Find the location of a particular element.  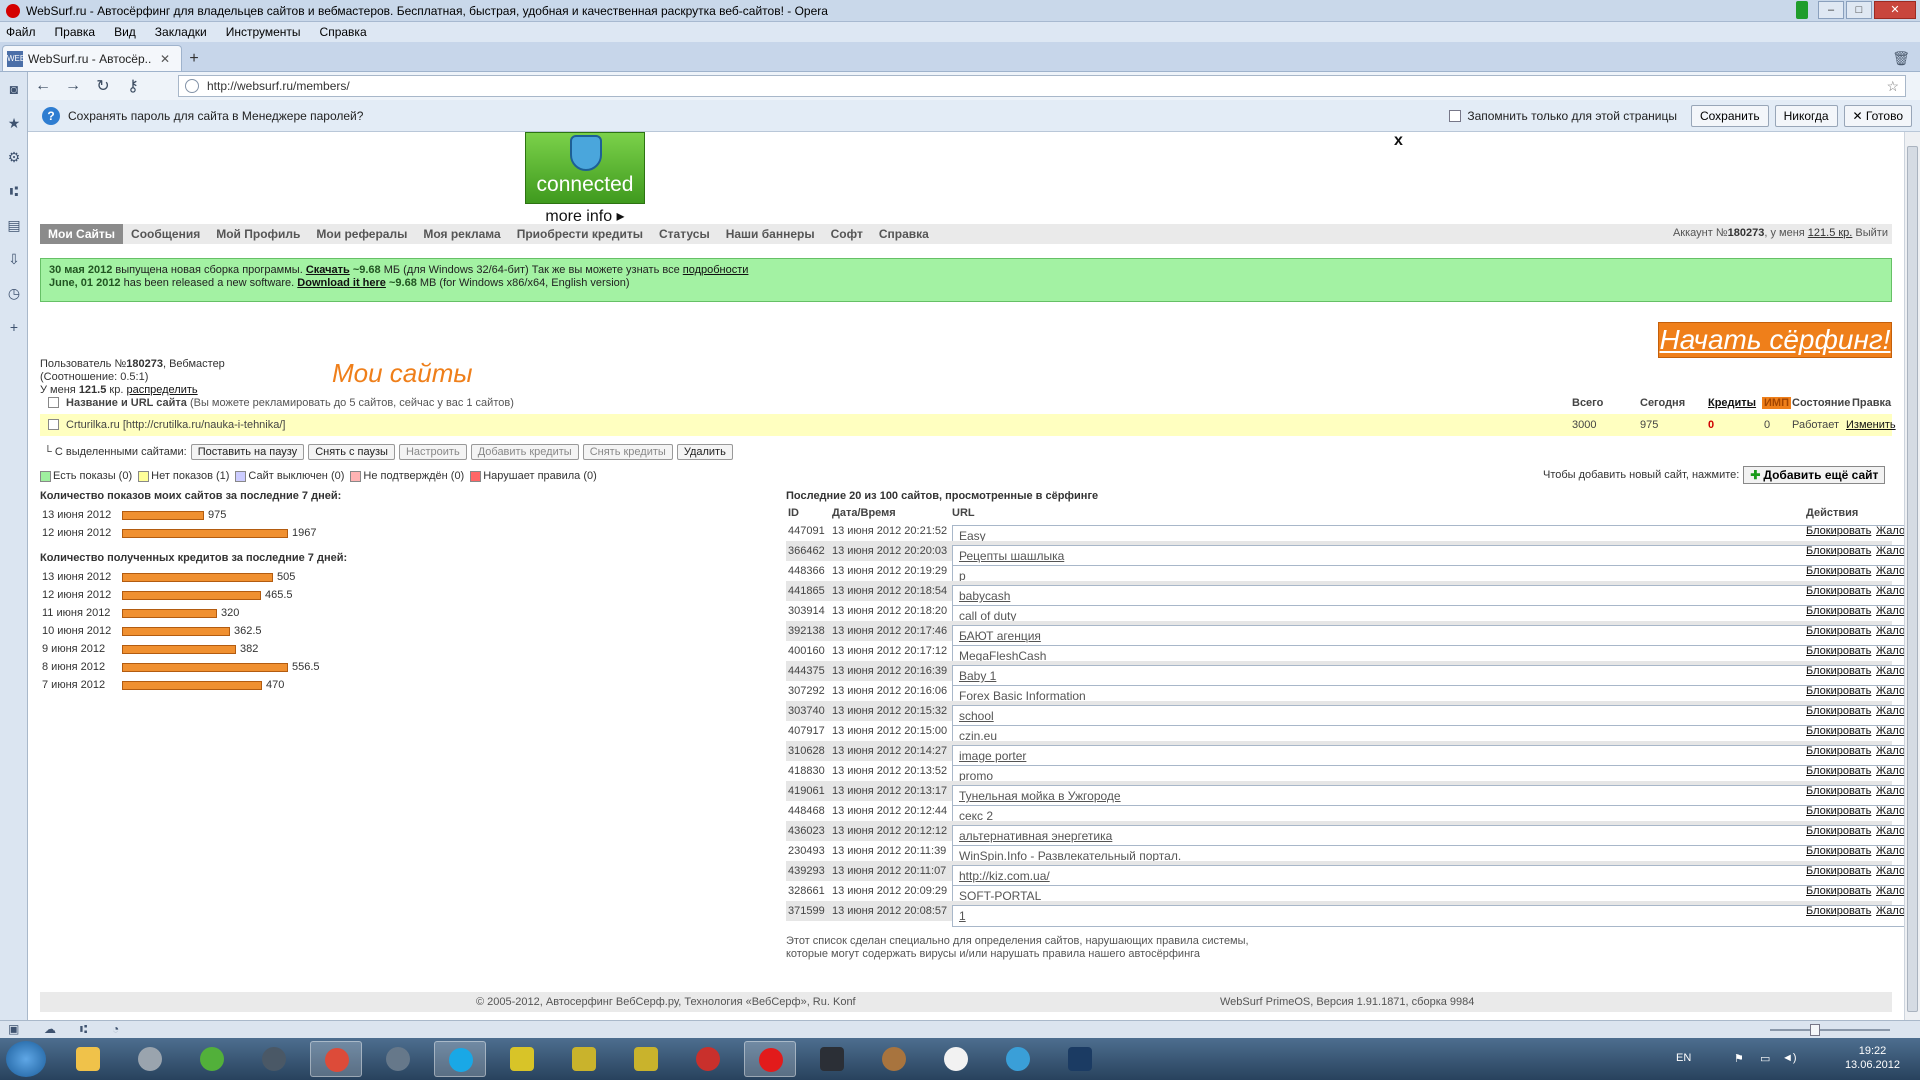

taskbar-opera is located at coordinates (770, 1059).